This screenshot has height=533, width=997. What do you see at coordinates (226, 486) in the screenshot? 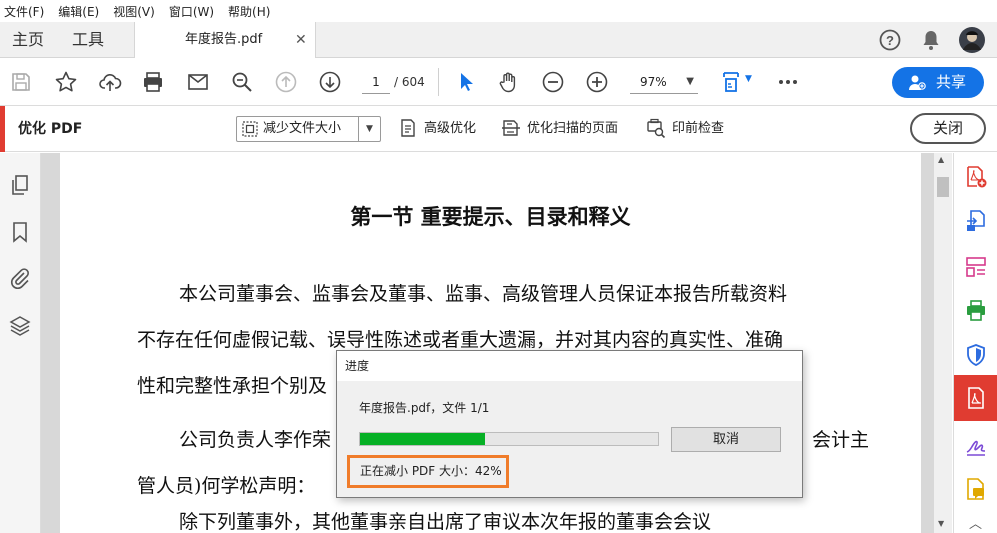
I see `document-line: 管人员)何学松声明：` at bounding box center [226, 486].